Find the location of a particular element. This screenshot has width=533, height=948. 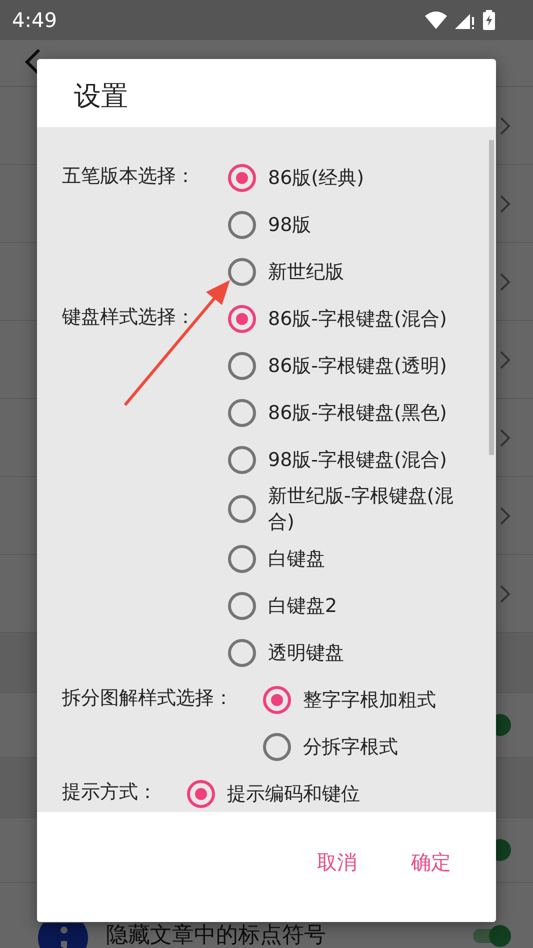

radio-option: 86版-字根键盘(混合) is located at coordinates (353, 318).